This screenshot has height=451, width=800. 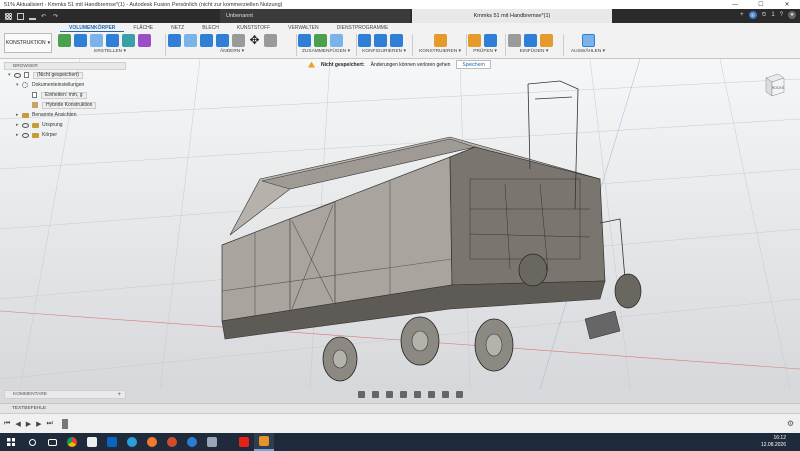 I want to click on orbit-icon, so click(x=361, y=394).